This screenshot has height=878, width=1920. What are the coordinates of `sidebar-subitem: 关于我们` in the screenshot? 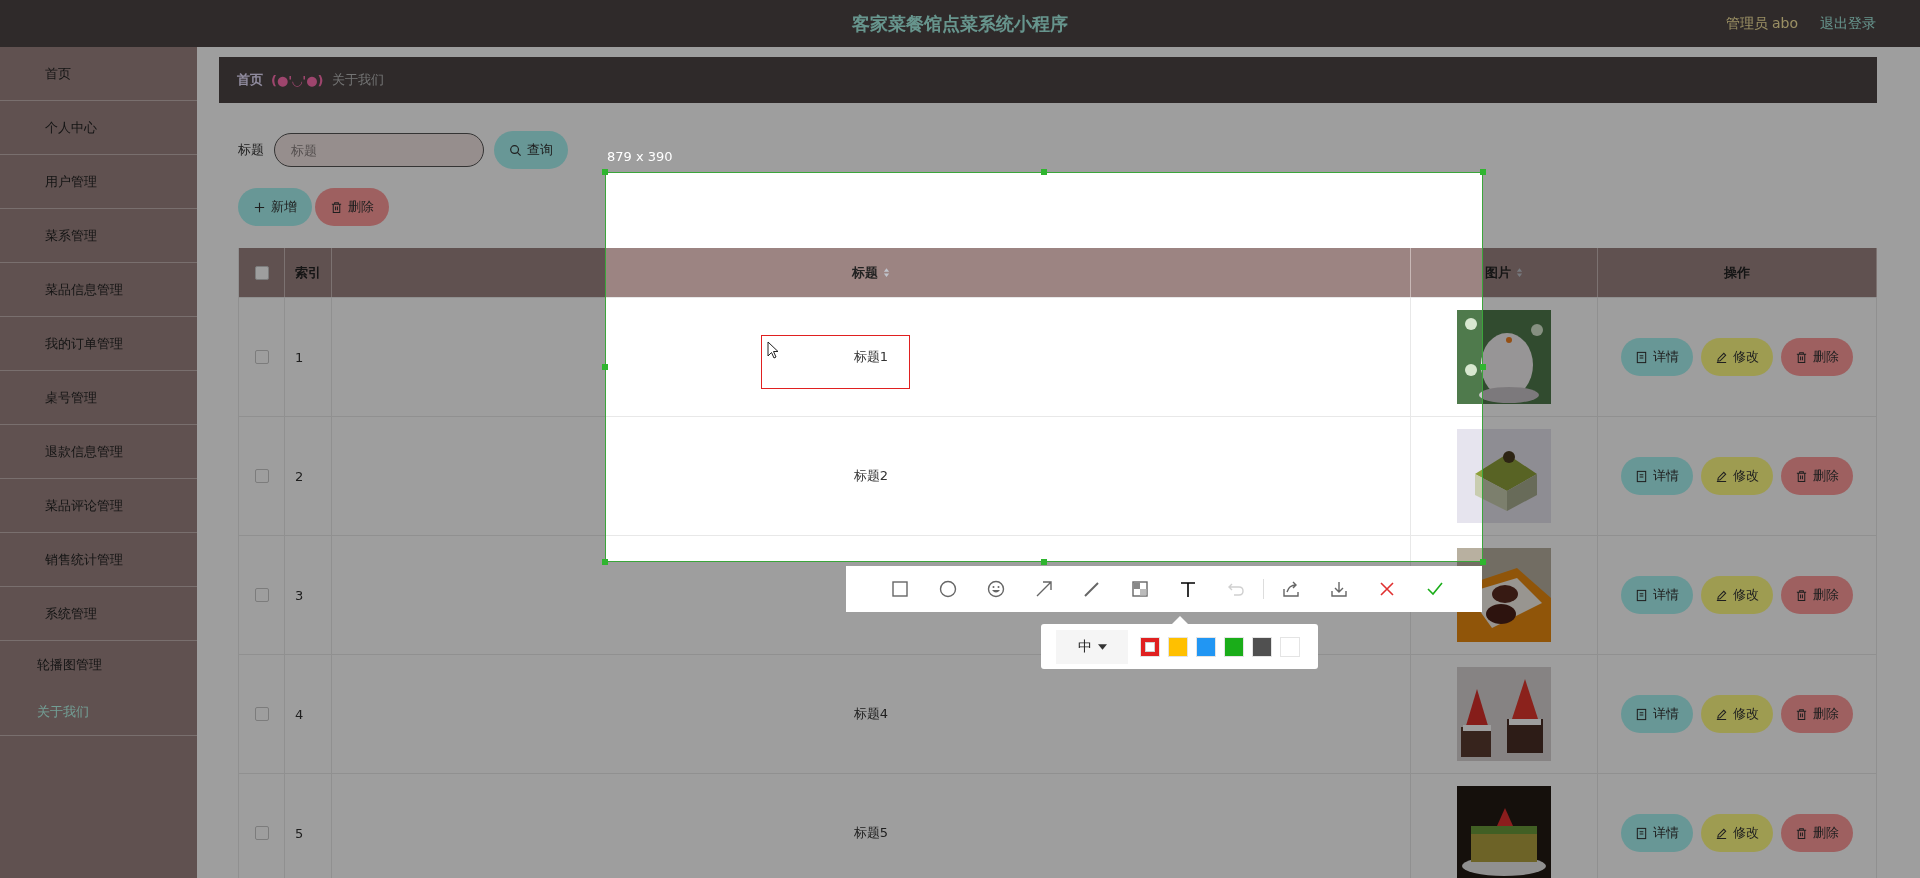 It's located at (98, 712).